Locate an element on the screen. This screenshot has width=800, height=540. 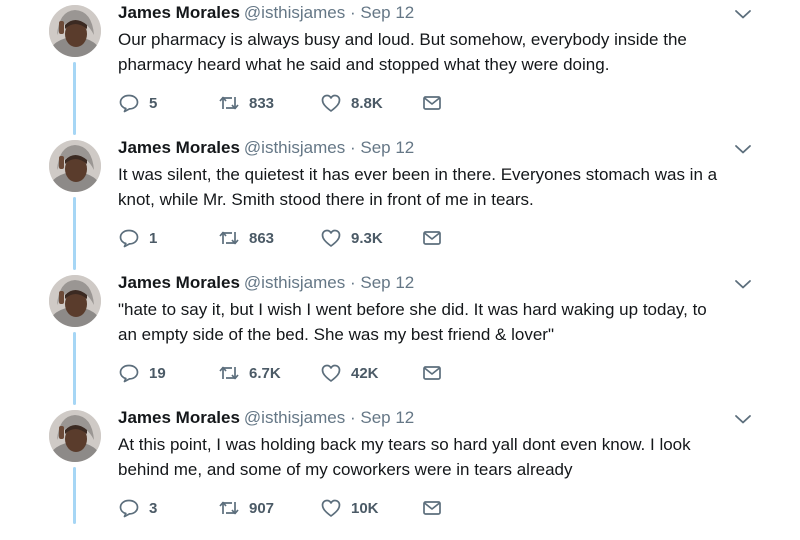
retweet-count: 6.7K is located at coordinates (265, 373).